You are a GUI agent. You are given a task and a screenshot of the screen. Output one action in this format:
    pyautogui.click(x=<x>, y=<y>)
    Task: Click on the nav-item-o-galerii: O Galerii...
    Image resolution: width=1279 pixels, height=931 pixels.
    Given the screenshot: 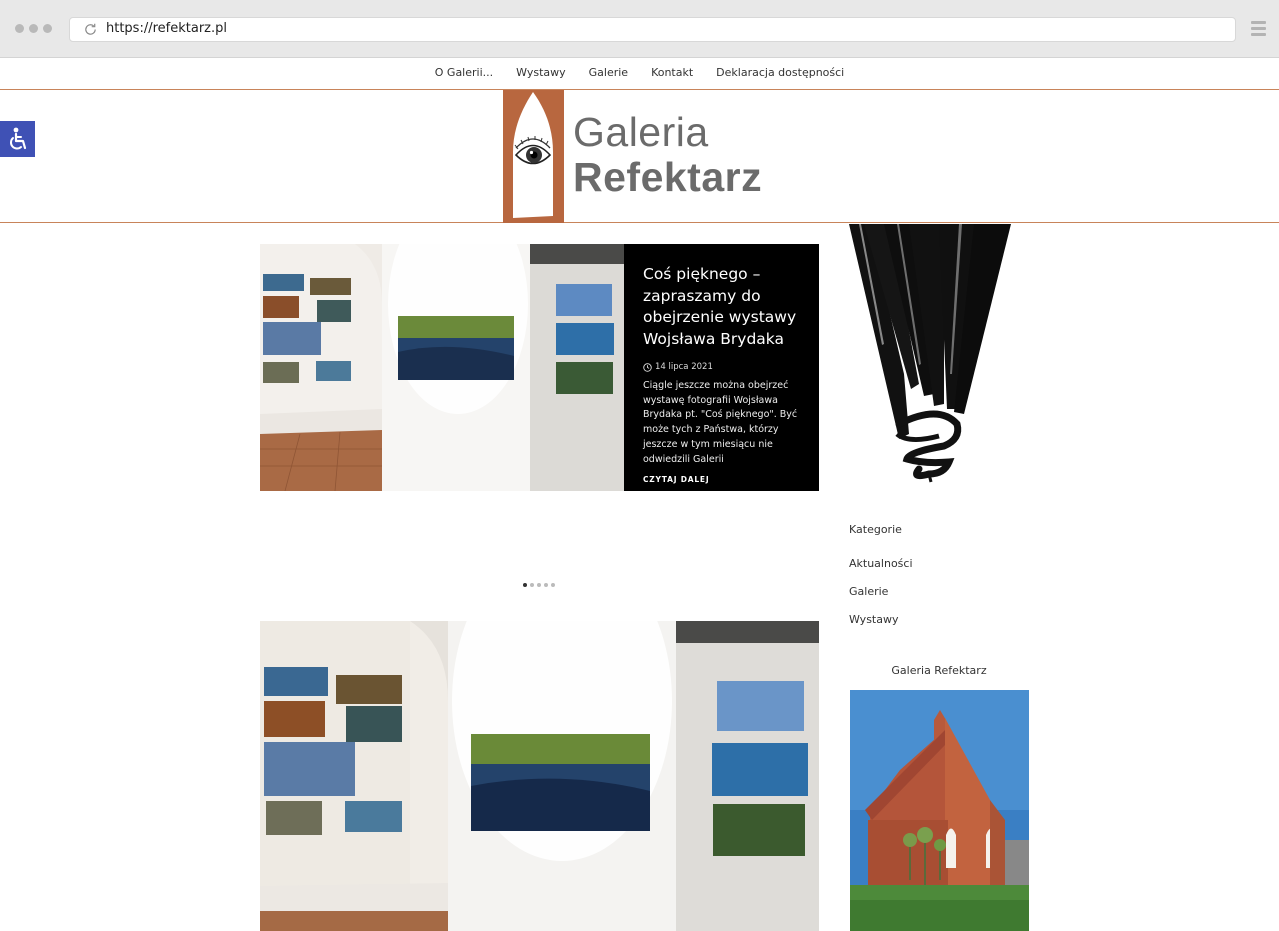 What is the action you would take?
    pyautogui.click(x=464, y=72)
    